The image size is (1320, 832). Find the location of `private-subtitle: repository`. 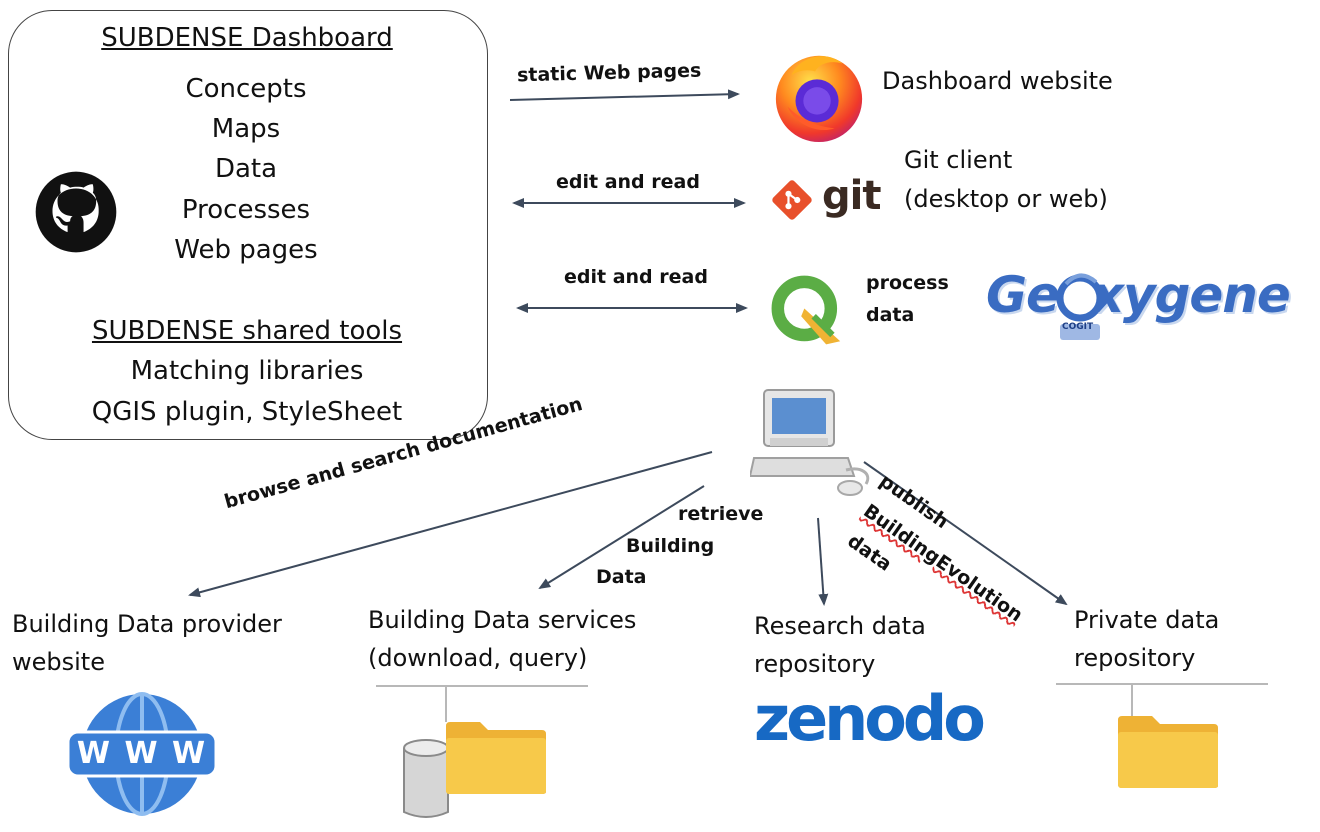

private-subtitle: repository is located at coordinates (1135, 658).